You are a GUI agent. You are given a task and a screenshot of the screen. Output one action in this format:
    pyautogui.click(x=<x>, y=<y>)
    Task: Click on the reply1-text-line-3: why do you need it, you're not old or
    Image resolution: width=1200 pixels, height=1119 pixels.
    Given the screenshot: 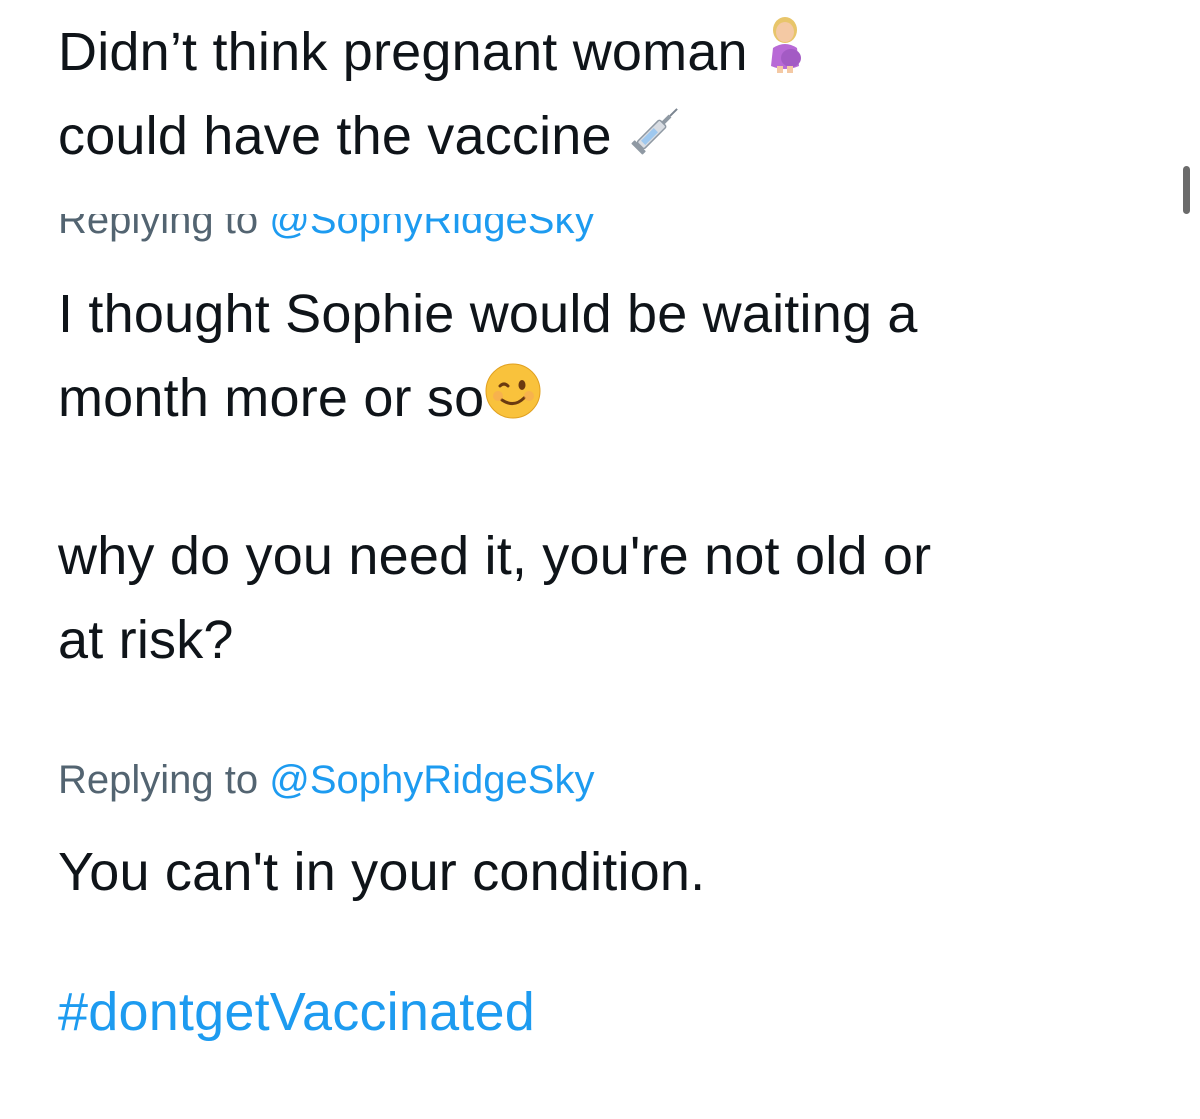 What is the action you would take?
    pyautogui.click(x=495, y=556)
    